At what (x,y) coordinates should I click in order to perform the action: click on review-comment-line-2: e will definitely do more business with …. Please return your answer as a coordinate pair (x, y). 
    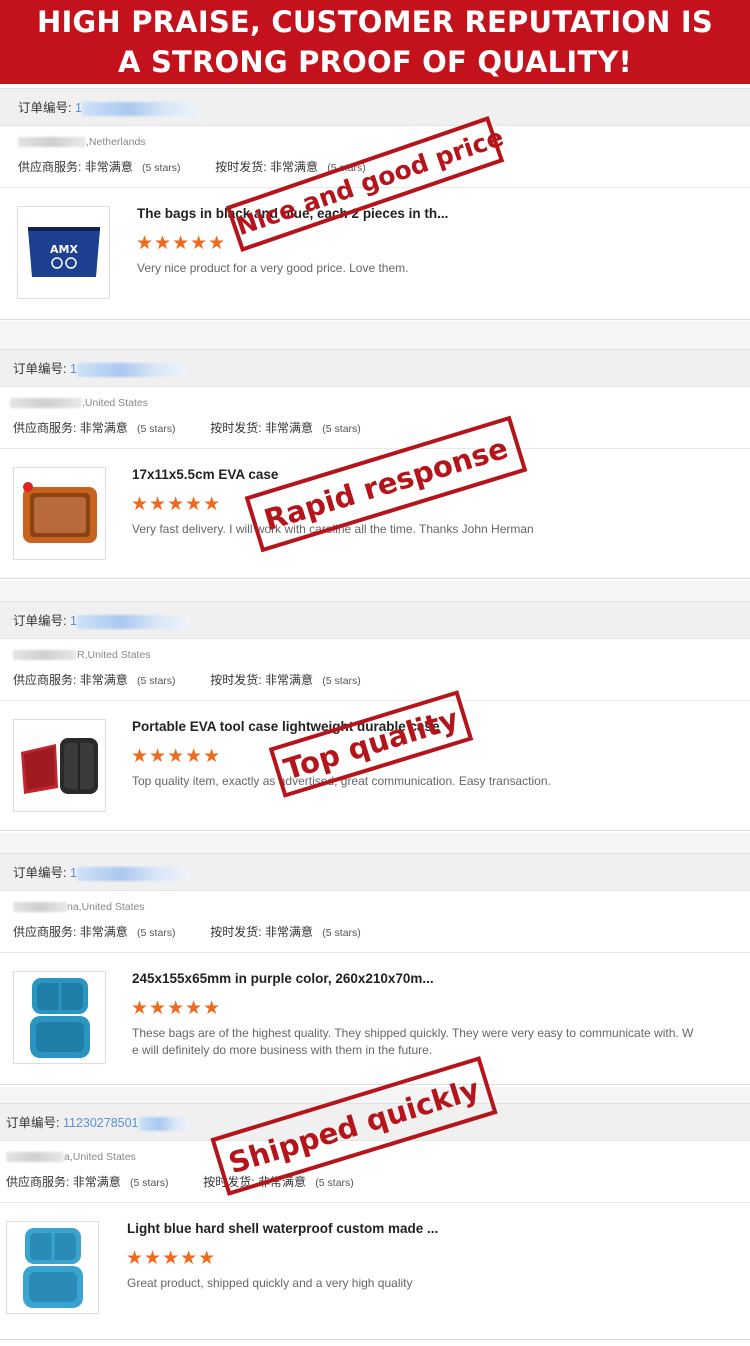
    Looking at the image, I should click on (282, 1050).